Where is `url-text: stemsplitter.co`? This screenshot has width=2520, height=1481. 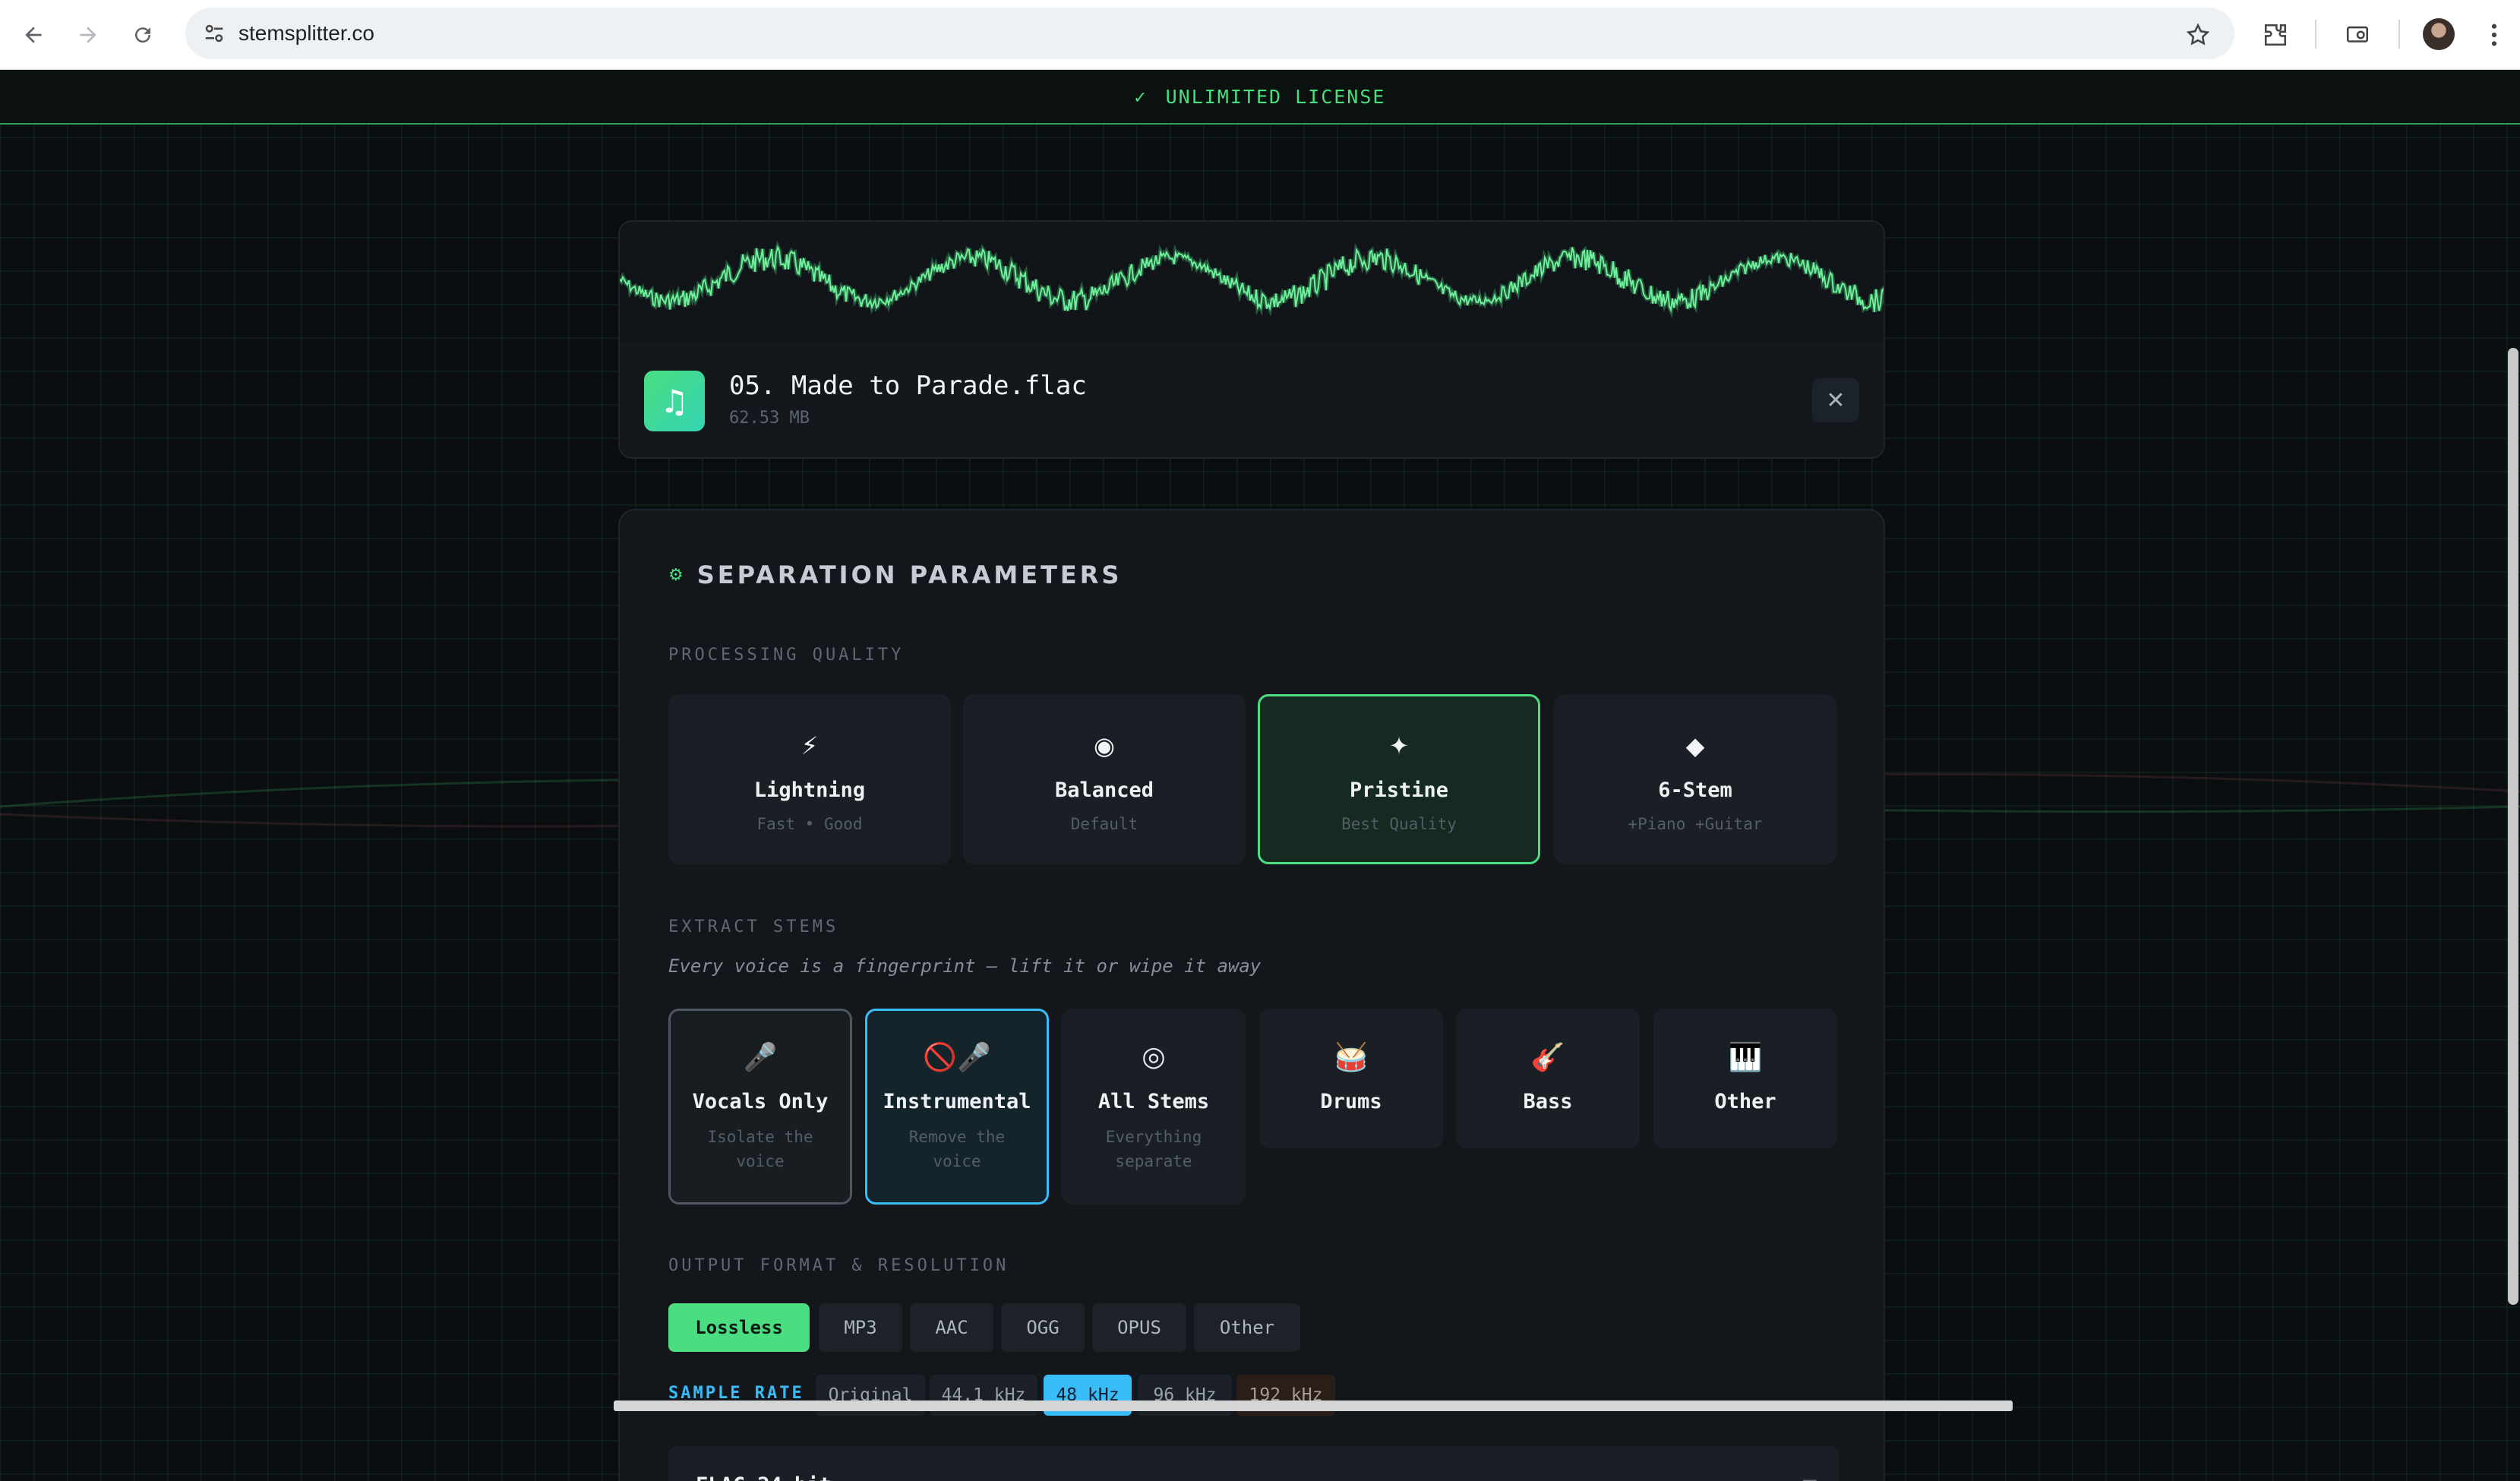 url-text: stemsplitter.co is located at coordinates (306, 33).